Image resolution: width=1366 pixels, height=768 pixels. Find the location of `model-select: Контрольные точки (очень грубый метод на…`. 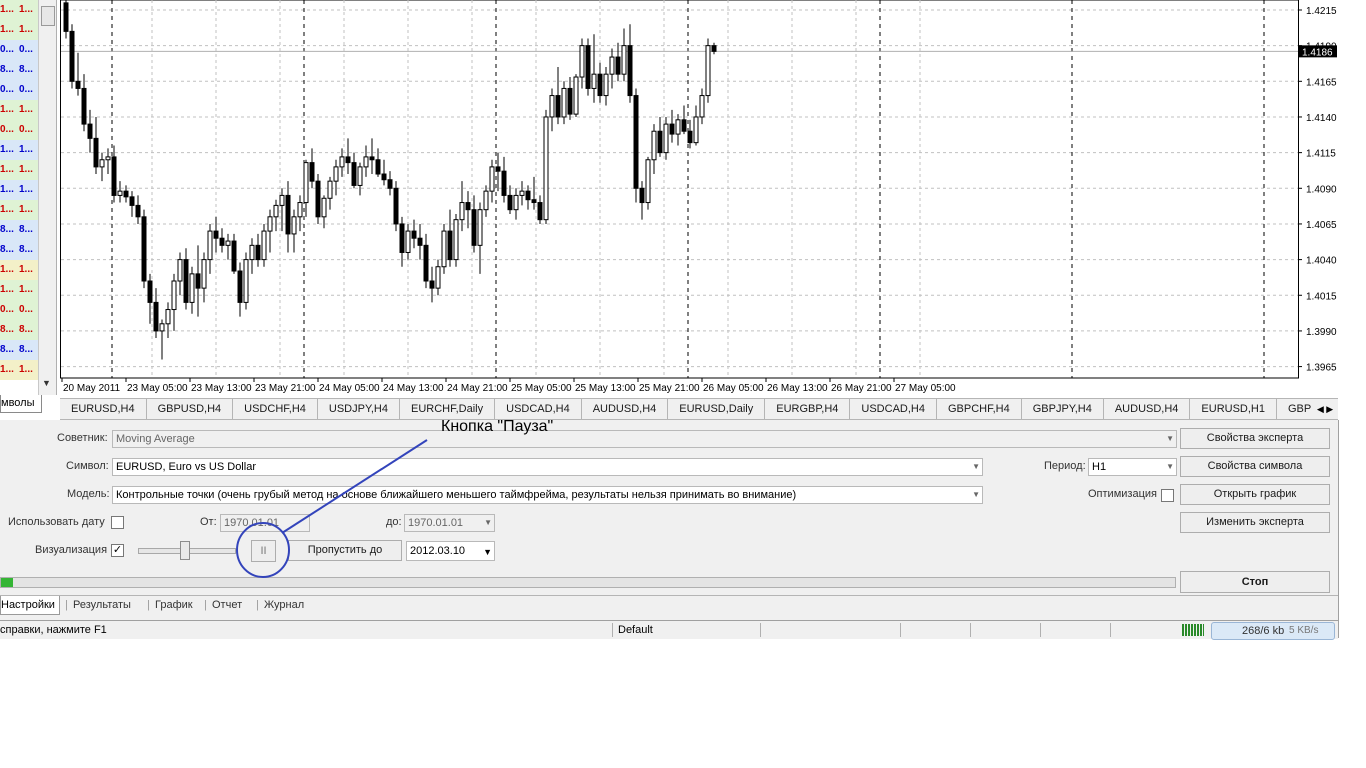

model-select: Контрольные точки (очень грубый метод на… is located at coordinates (547, 495).